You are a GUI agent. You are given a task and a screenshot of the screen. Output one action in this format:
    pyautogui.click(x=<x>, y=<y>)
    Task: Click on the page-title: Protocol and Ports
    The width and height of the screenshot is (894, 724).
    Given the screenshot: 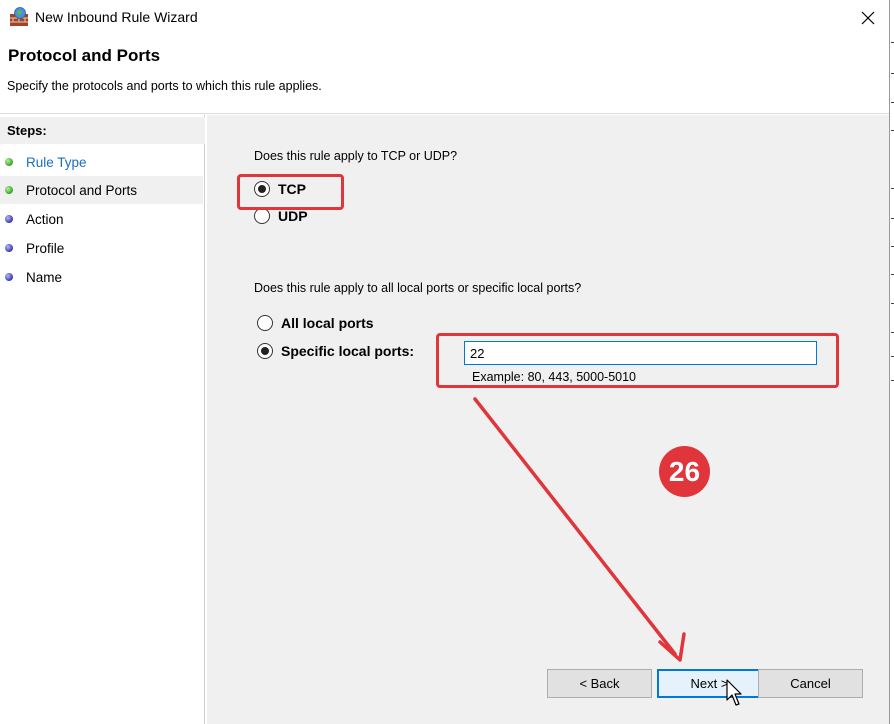 What is the action you would take?
    pyautogui.click(x=84, y=55)
    